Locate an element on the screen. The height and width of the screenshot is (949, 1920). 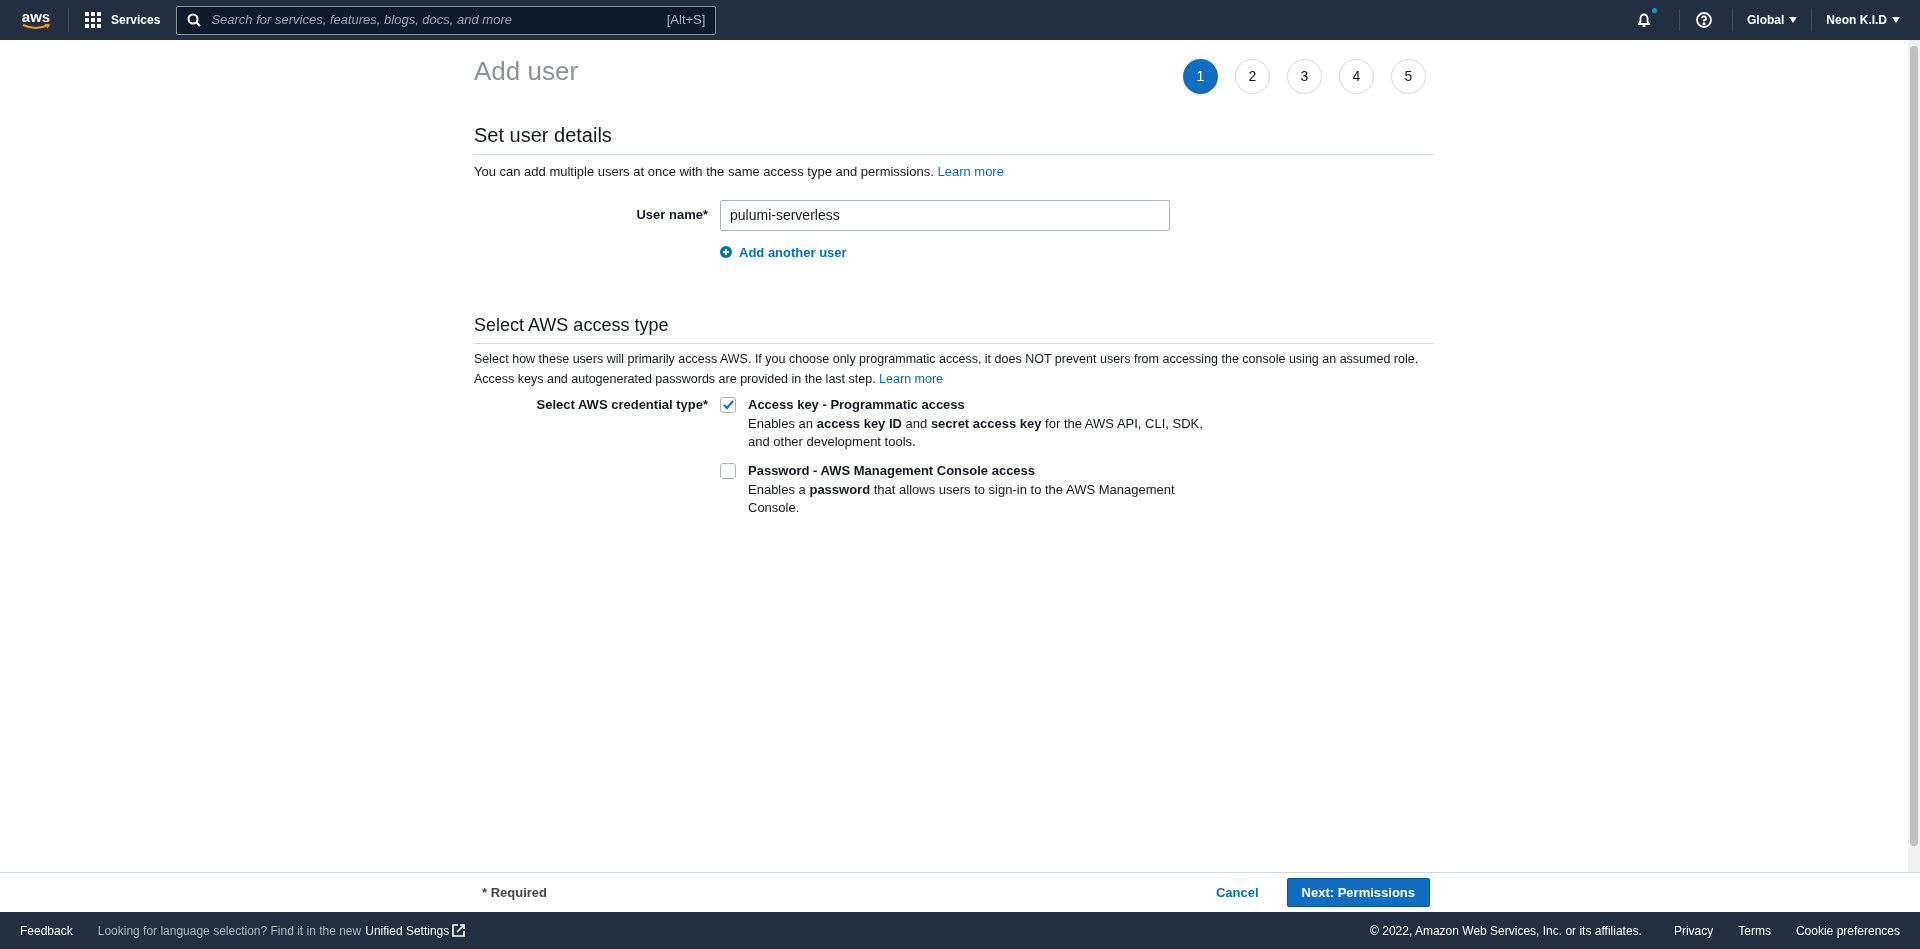
next-permissions-button: Next: Permissions is located at coordinates (1358, 892).